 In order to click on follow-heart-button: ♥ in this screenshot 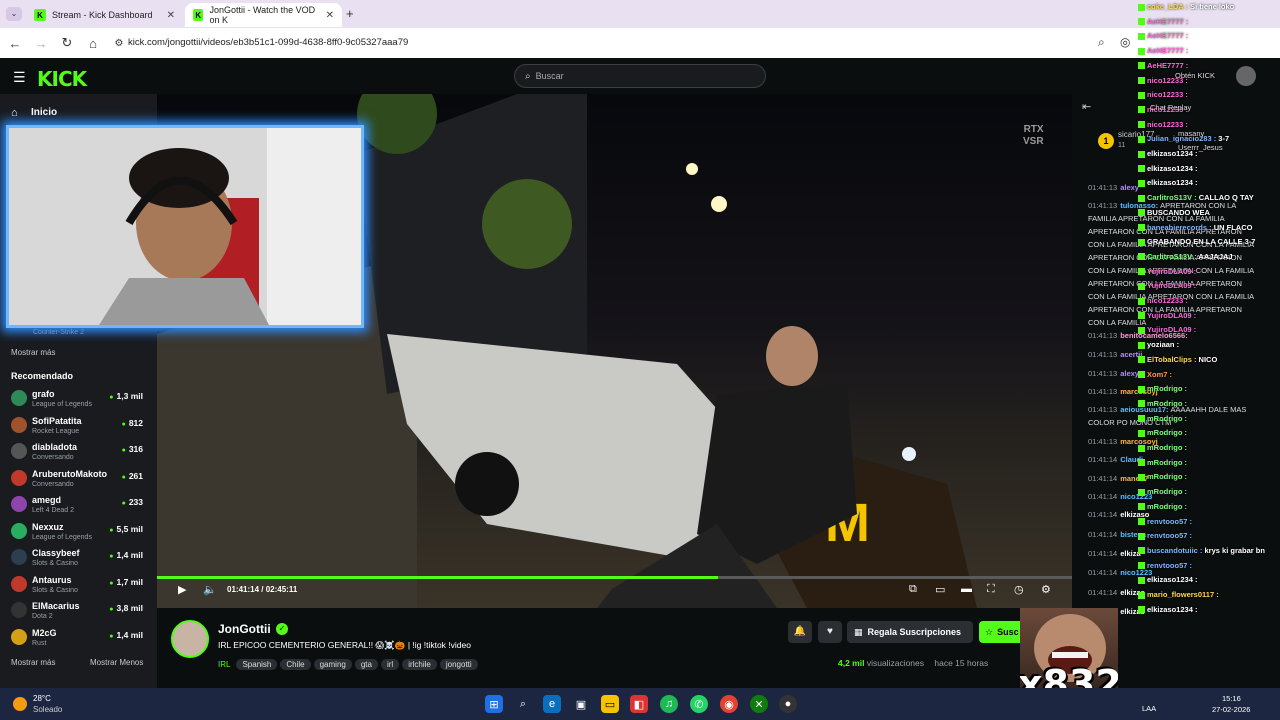, I will do `click(830, 632)`.